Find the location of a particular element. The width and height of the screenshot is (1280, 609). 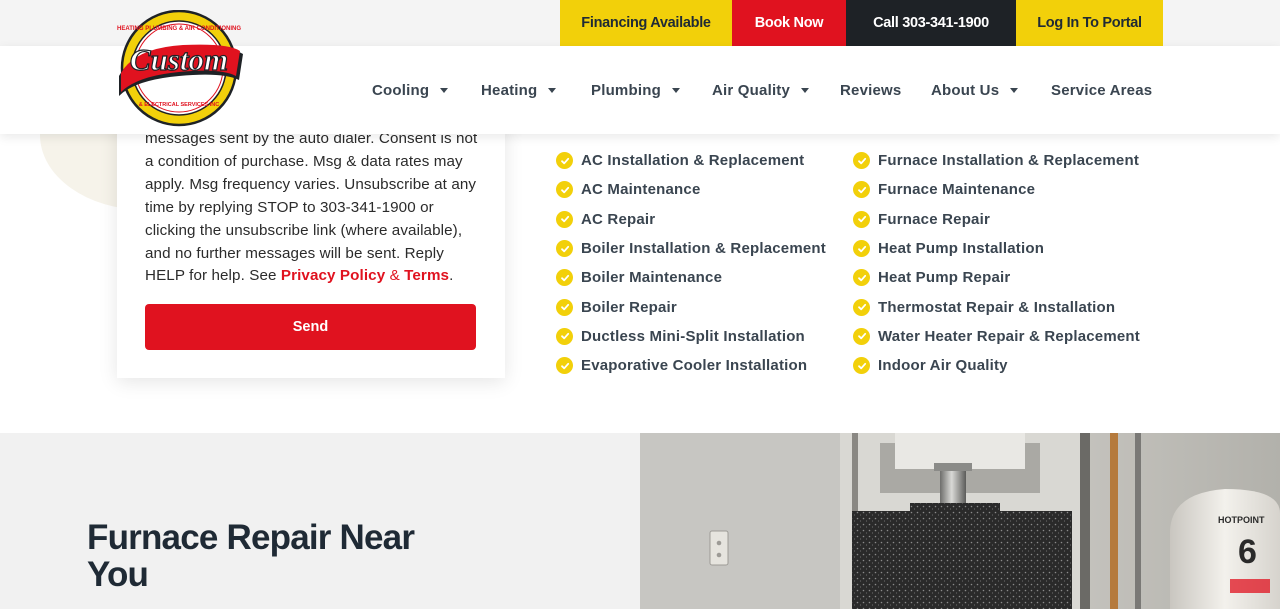

login-portal-button: Log In To Portal is located at coordinates (1089, 23).